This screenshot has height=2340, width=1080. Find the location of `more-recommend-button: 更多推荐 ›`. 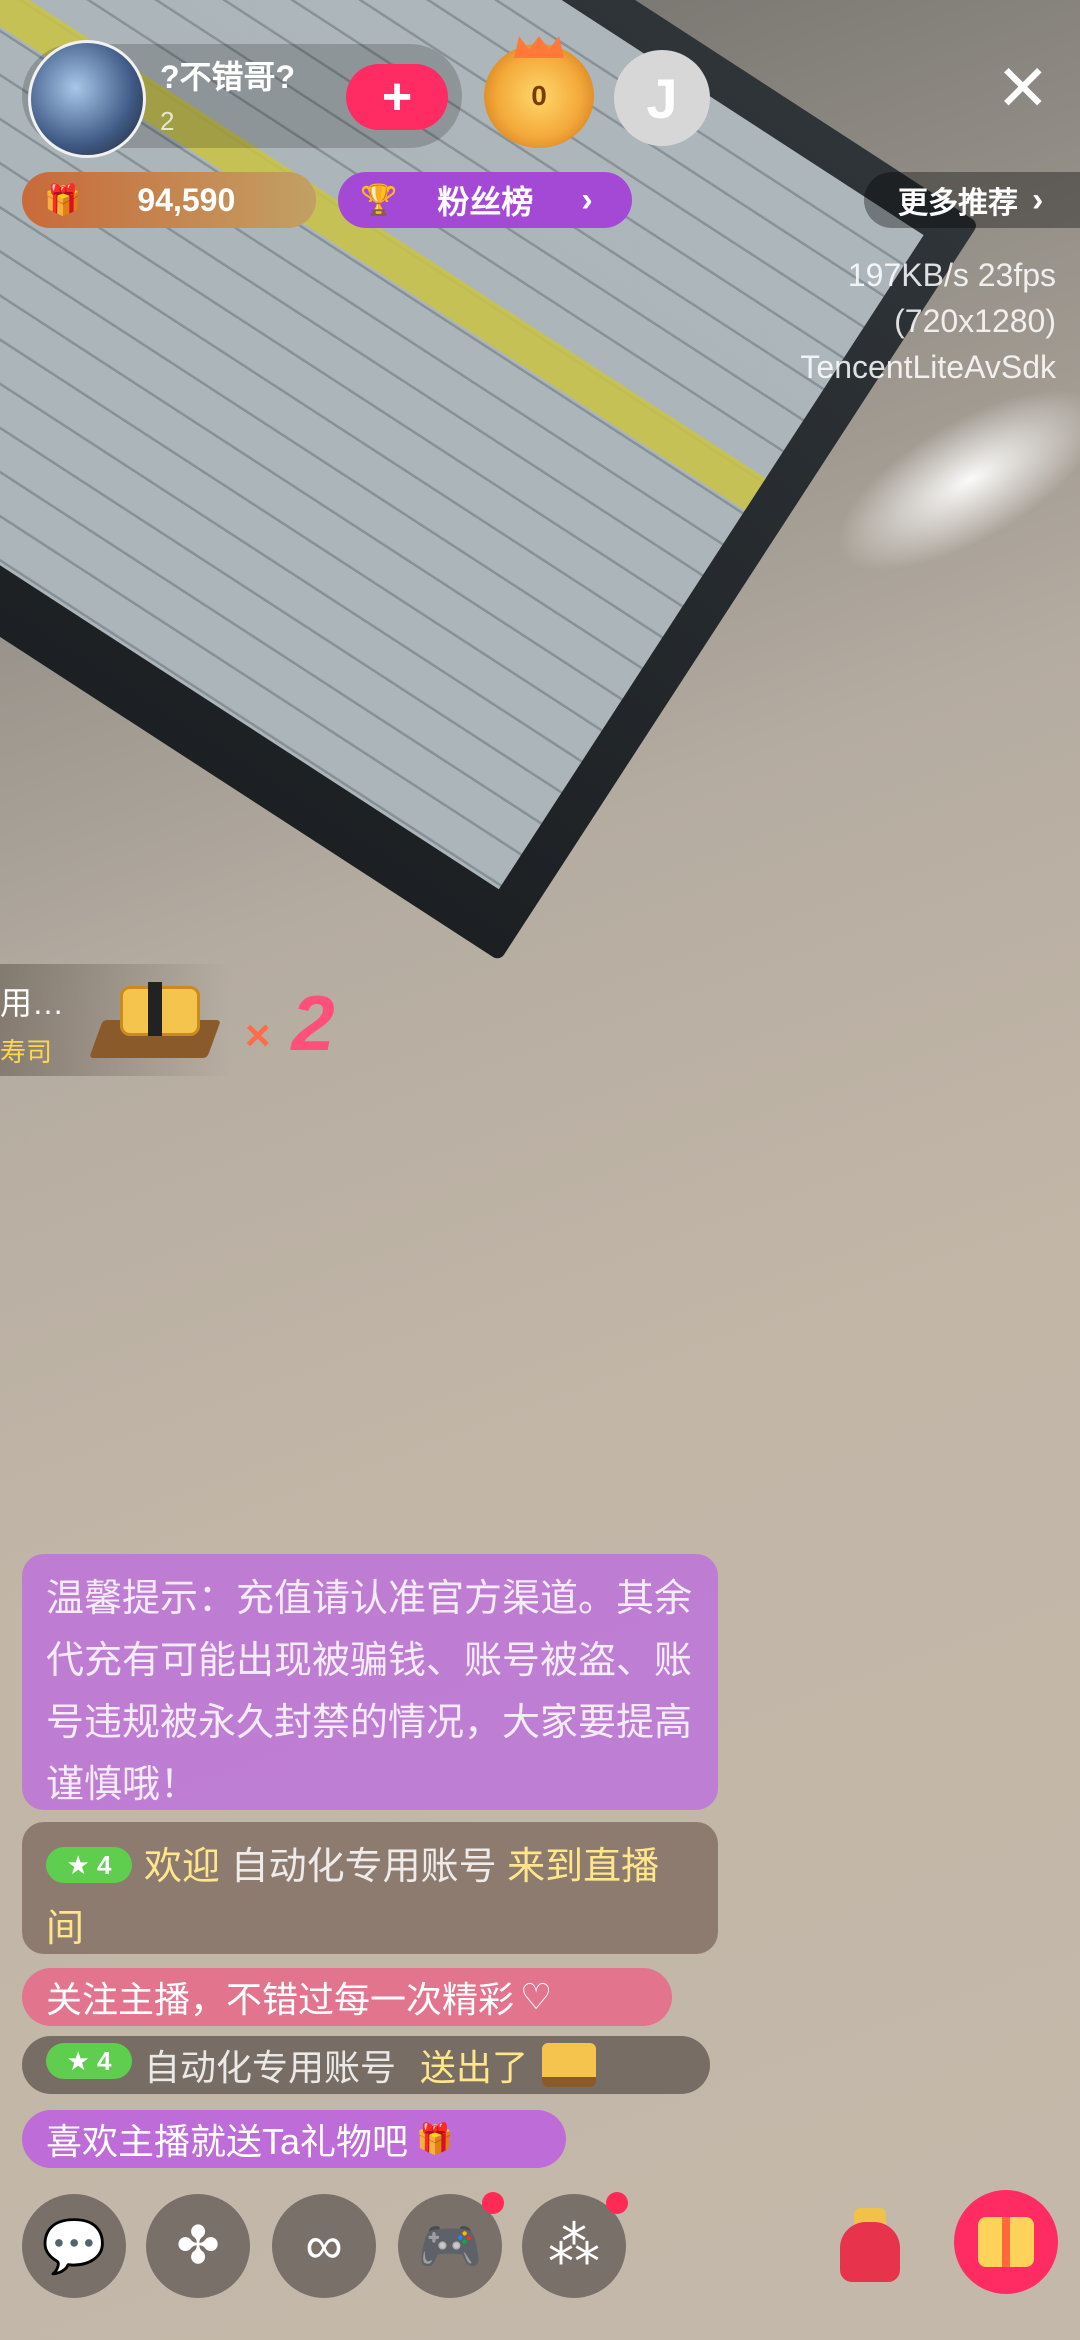

more-recommend-button: 更多推荐 › is located at coordinates (972, 200).